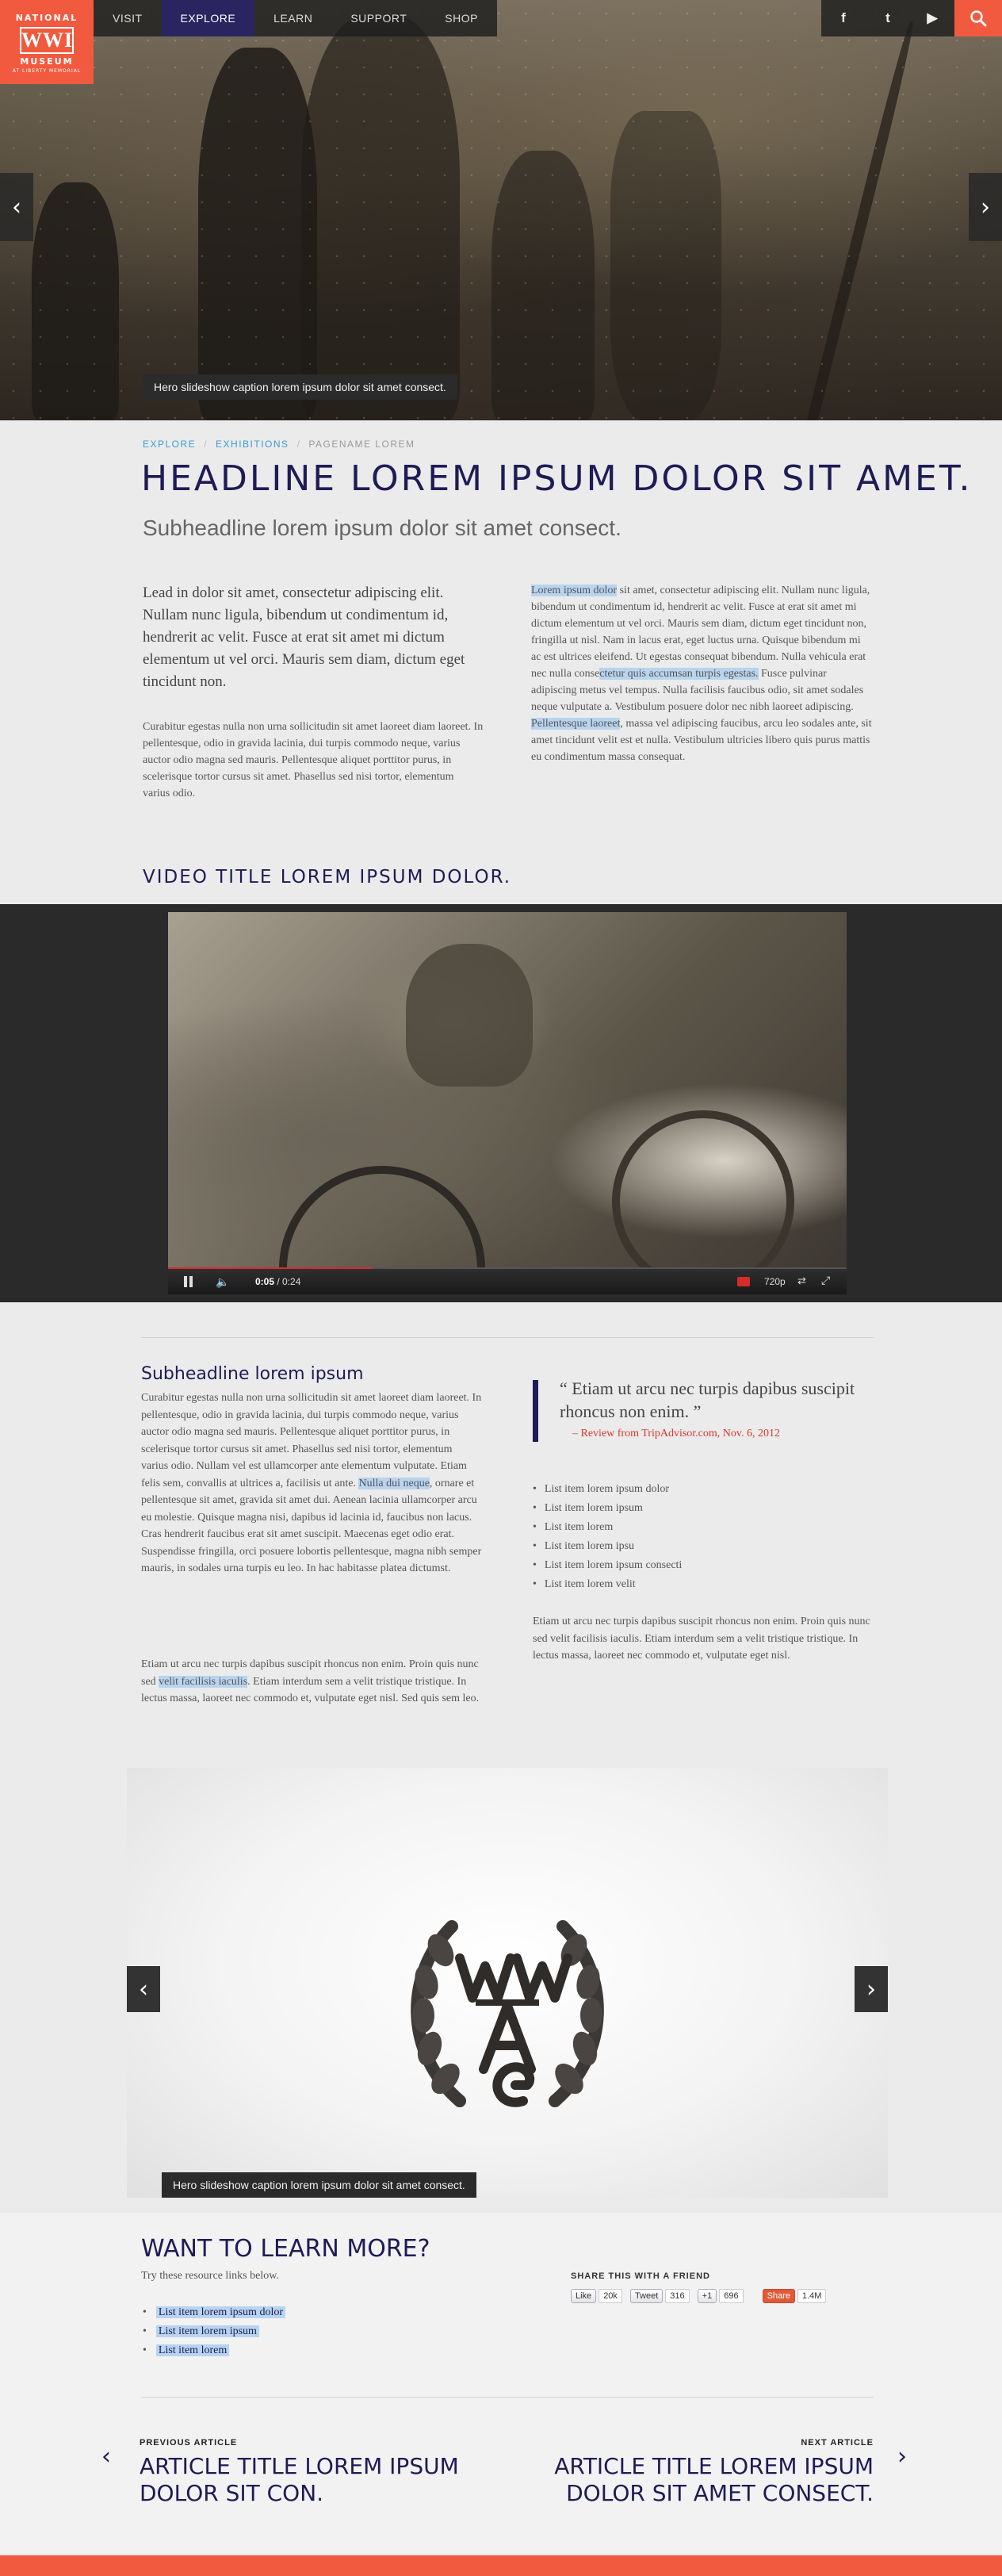 This screenshot has height=2576, width=1002. I want to click on like-button: Like, so click(584, 2296).